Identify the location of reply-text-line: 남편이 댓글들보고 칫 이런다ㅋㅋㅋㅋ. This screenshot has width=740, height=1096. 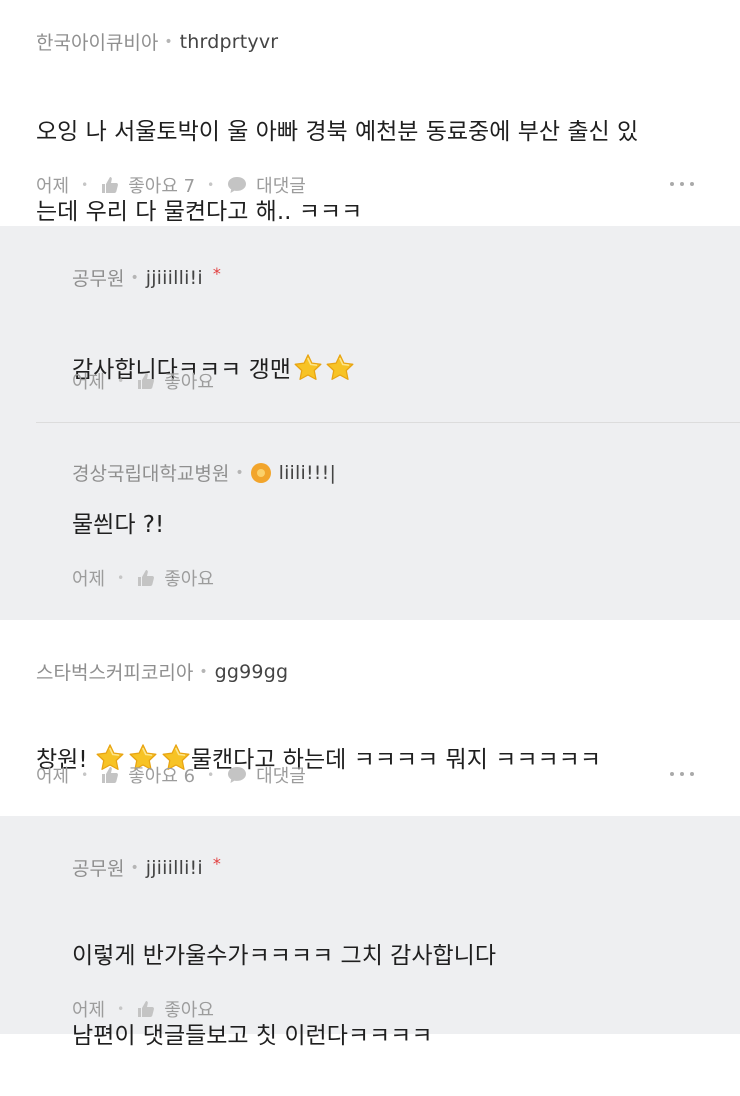
(252, 1036).